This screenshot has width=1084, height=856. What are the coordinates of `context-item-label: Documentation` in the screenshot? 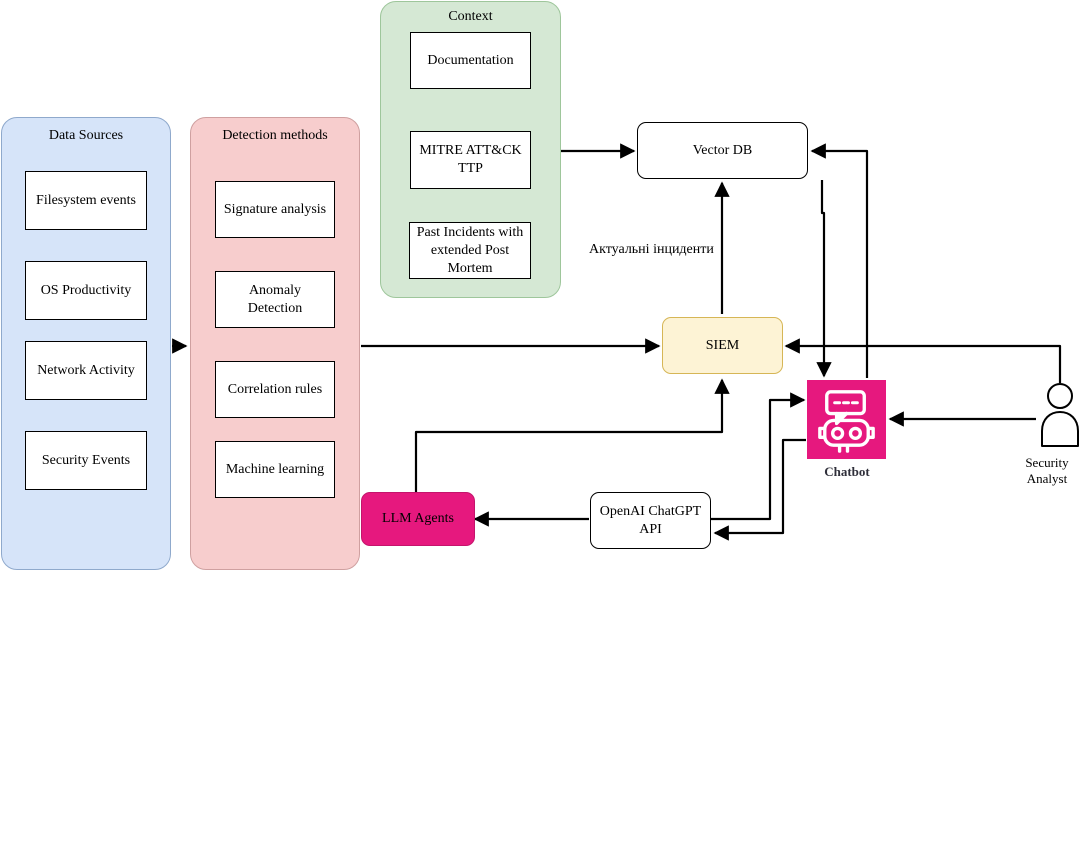 It's located at (470, 60).